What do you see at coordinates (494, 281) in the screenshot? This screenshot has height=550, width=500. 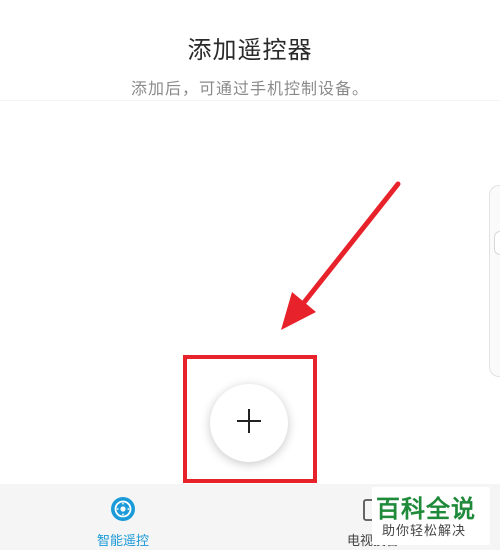 I see `side-drawer-handle` at bounding box center [494, 281].